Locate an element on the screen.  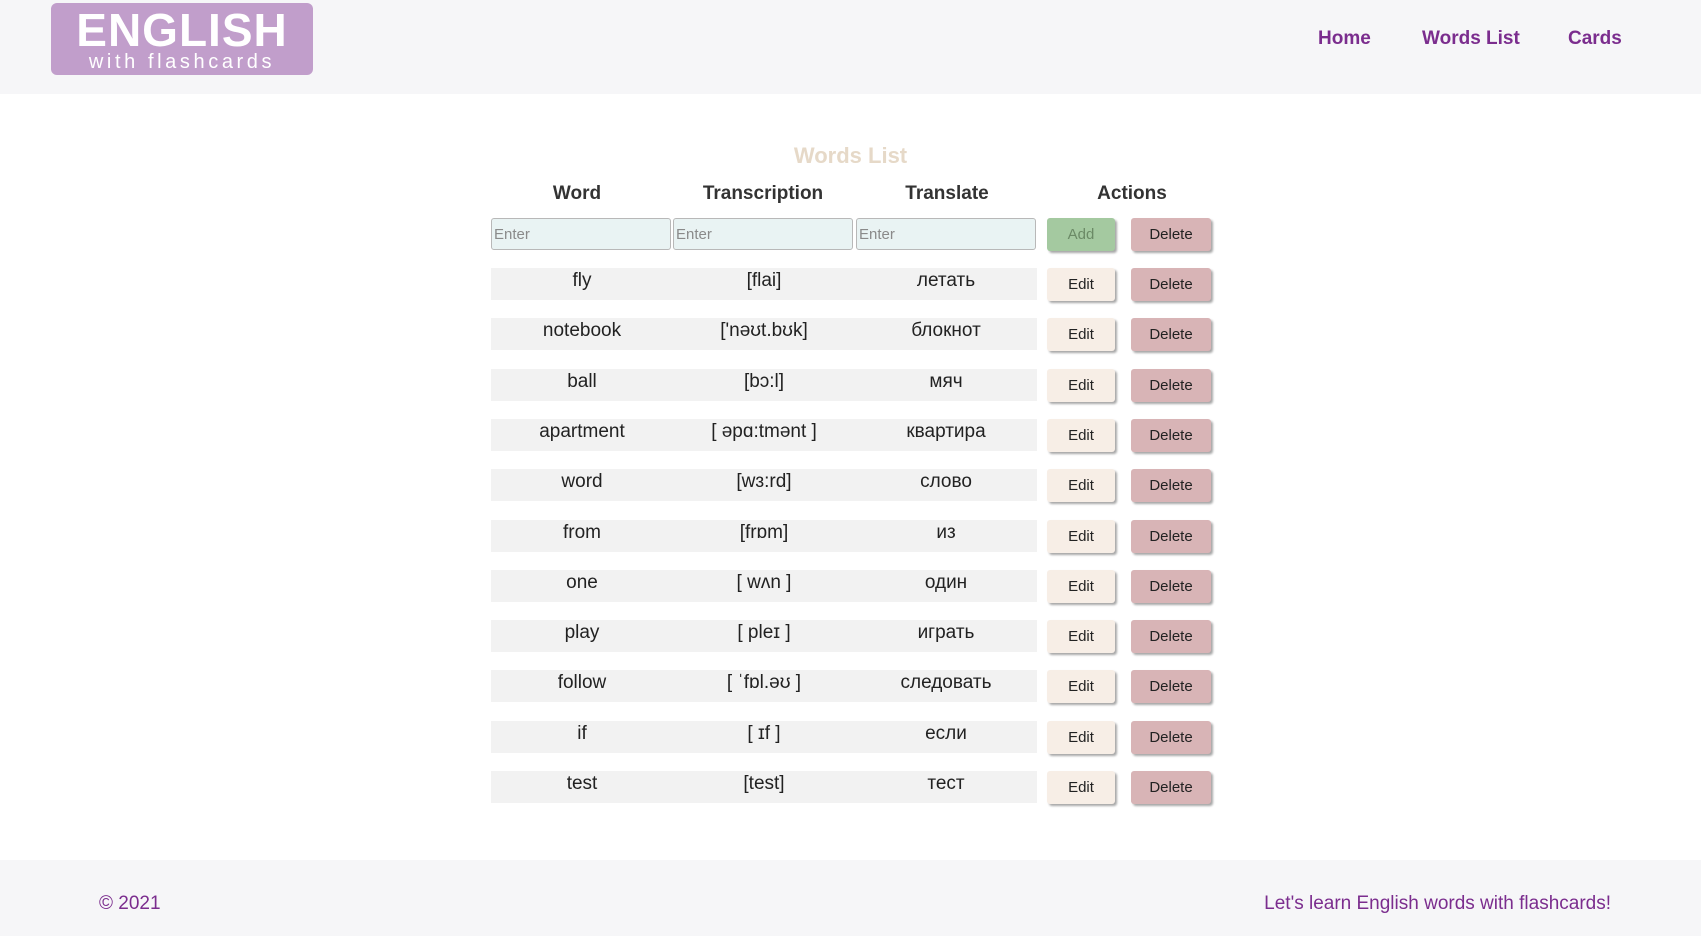
word-cell: word is located at coordinates (582, 481).